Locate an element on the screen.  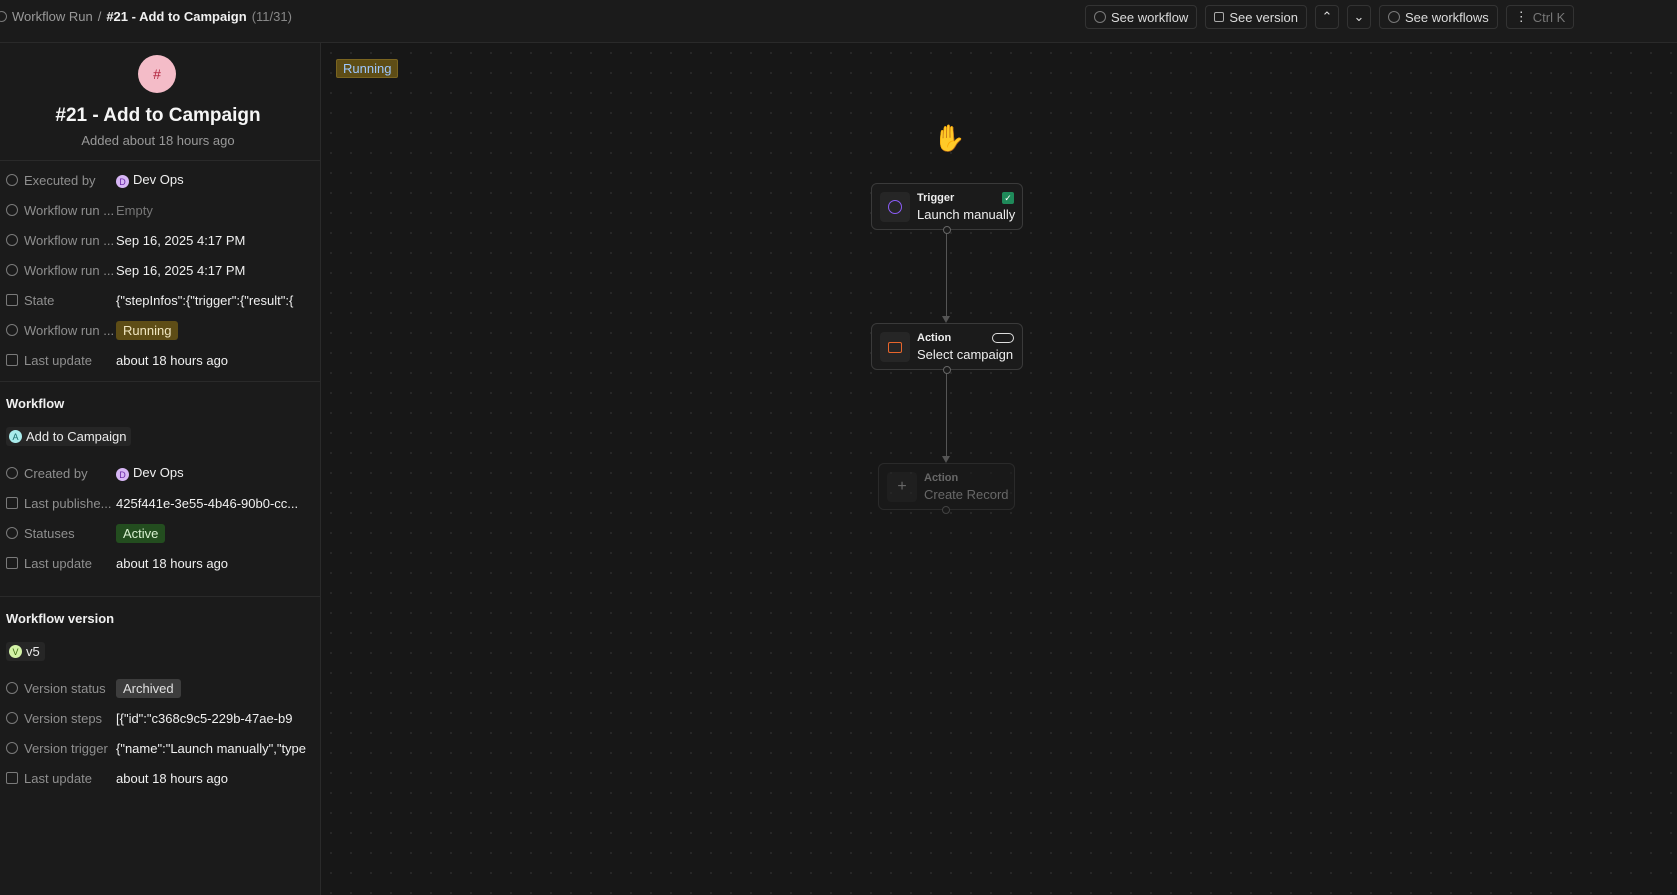
status-badge: Active is located at coordinates (141, 533).